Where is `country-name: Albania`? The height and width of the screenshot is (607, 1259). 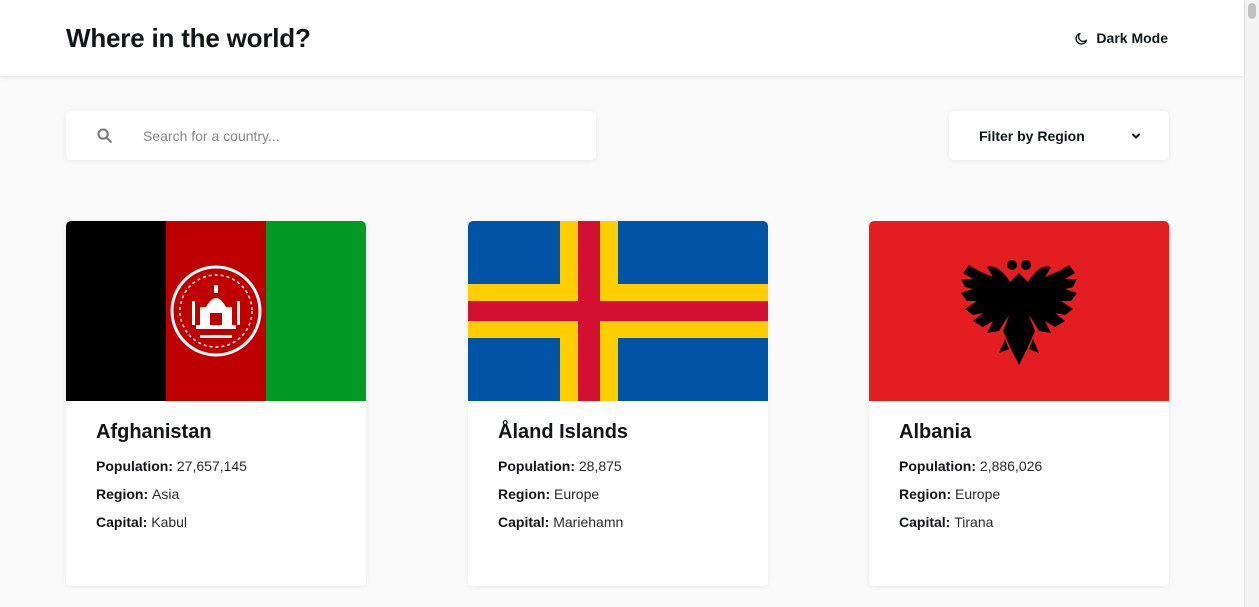
country-name: Albania is located at coordinates (935, 432).